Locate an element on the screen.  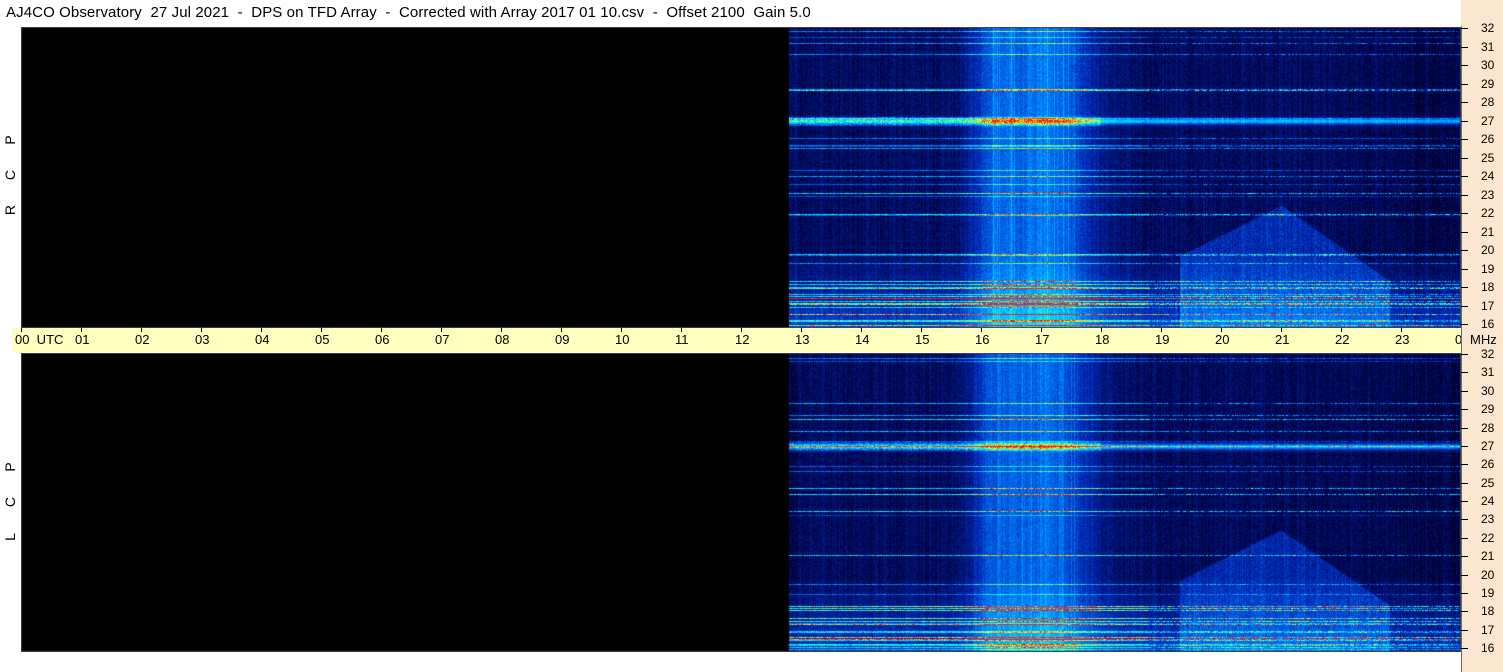
rcp-label-letter: C is located at coordinates (10, 175).